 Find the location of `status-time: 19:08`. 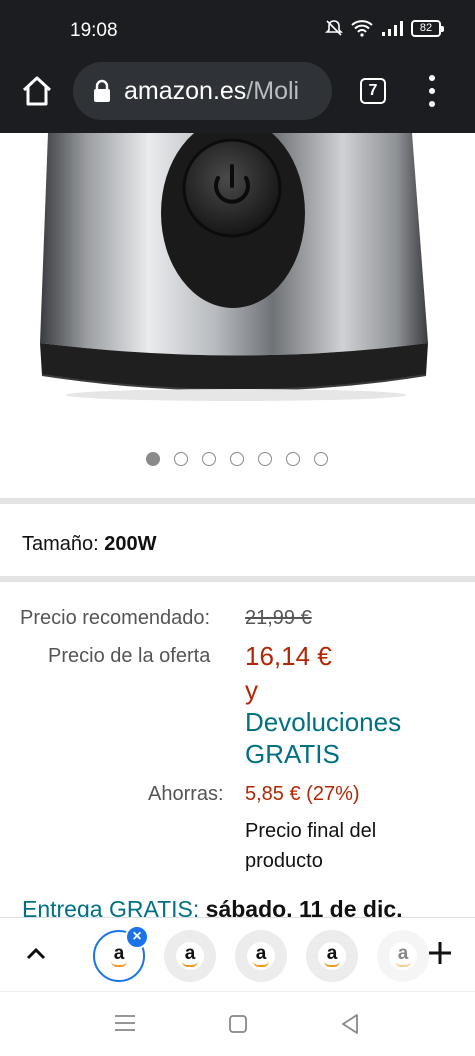

status-time: 19:08 is located at coordinates (94, 30).